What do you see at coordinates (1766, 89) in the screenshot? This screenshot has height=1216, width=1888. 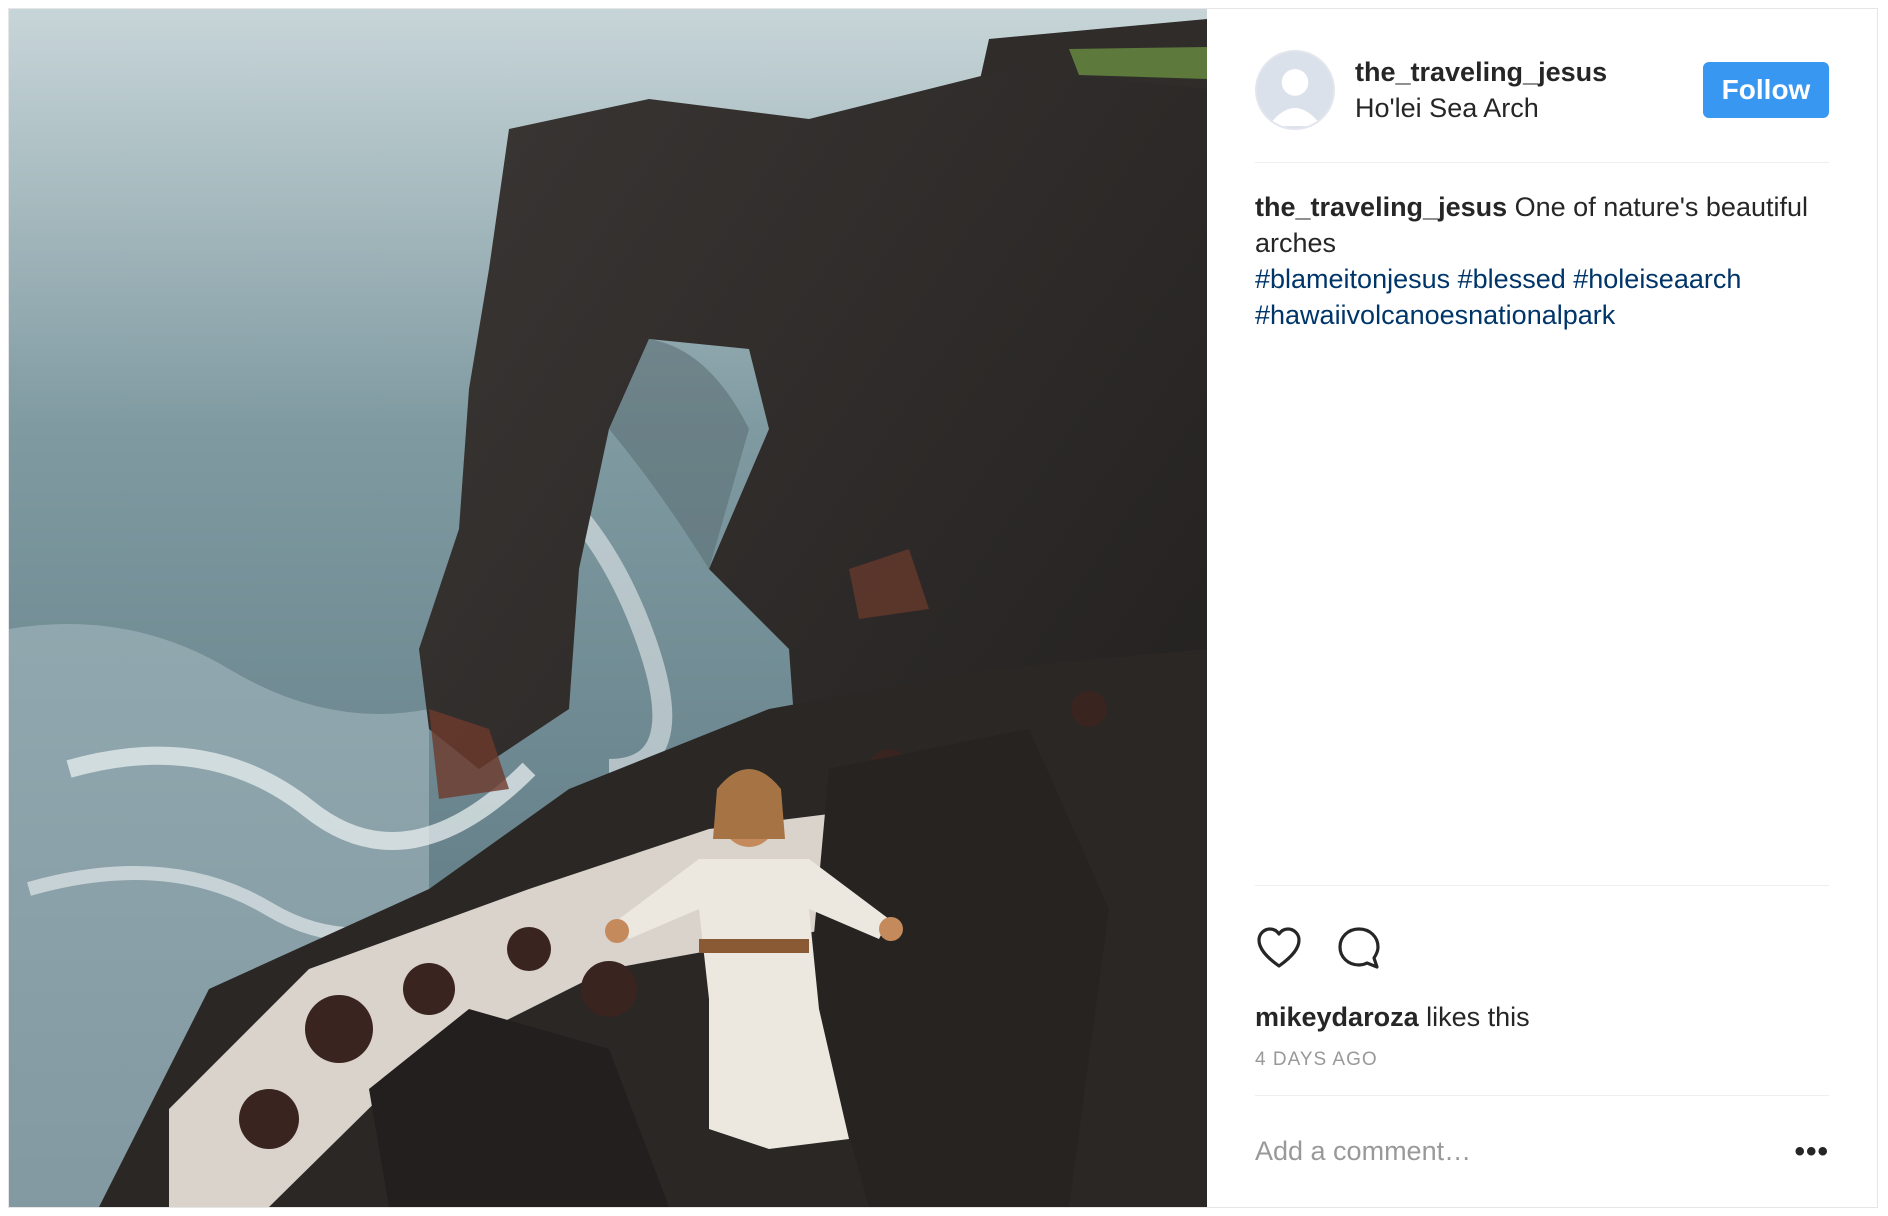 I see `follow-button: Follow` at bounding box center [1766, 89].